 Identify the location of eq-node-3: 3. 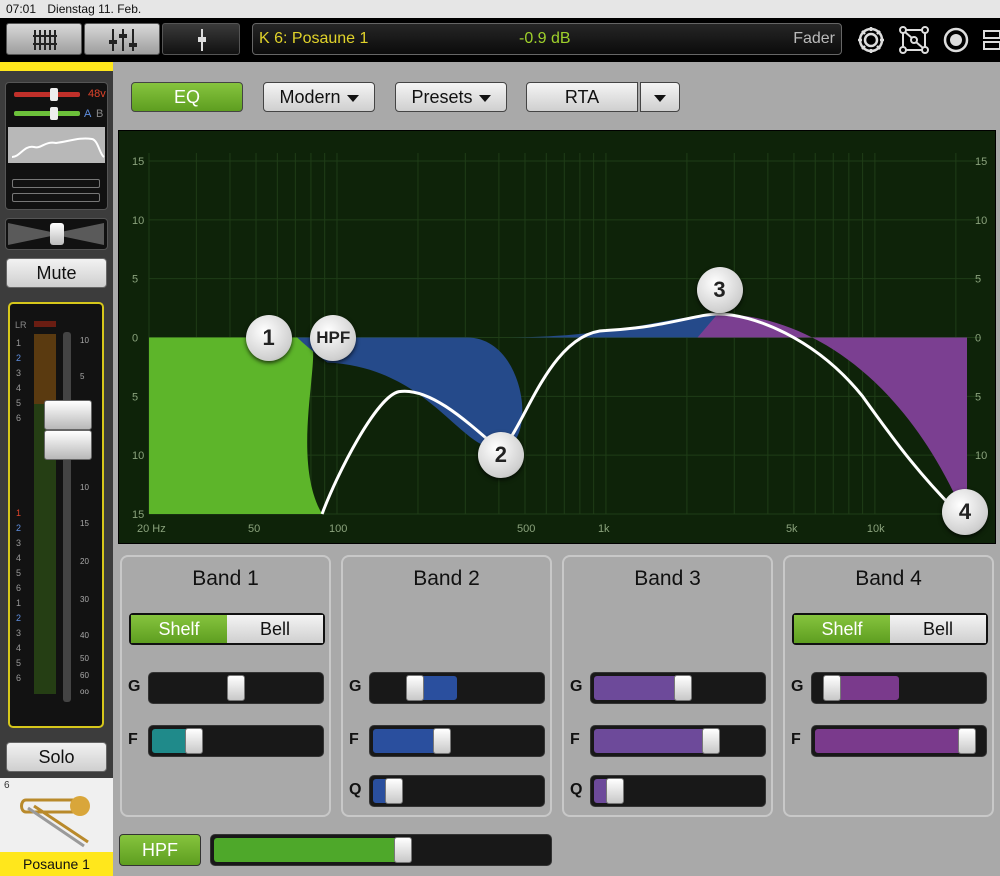
(719, 289).